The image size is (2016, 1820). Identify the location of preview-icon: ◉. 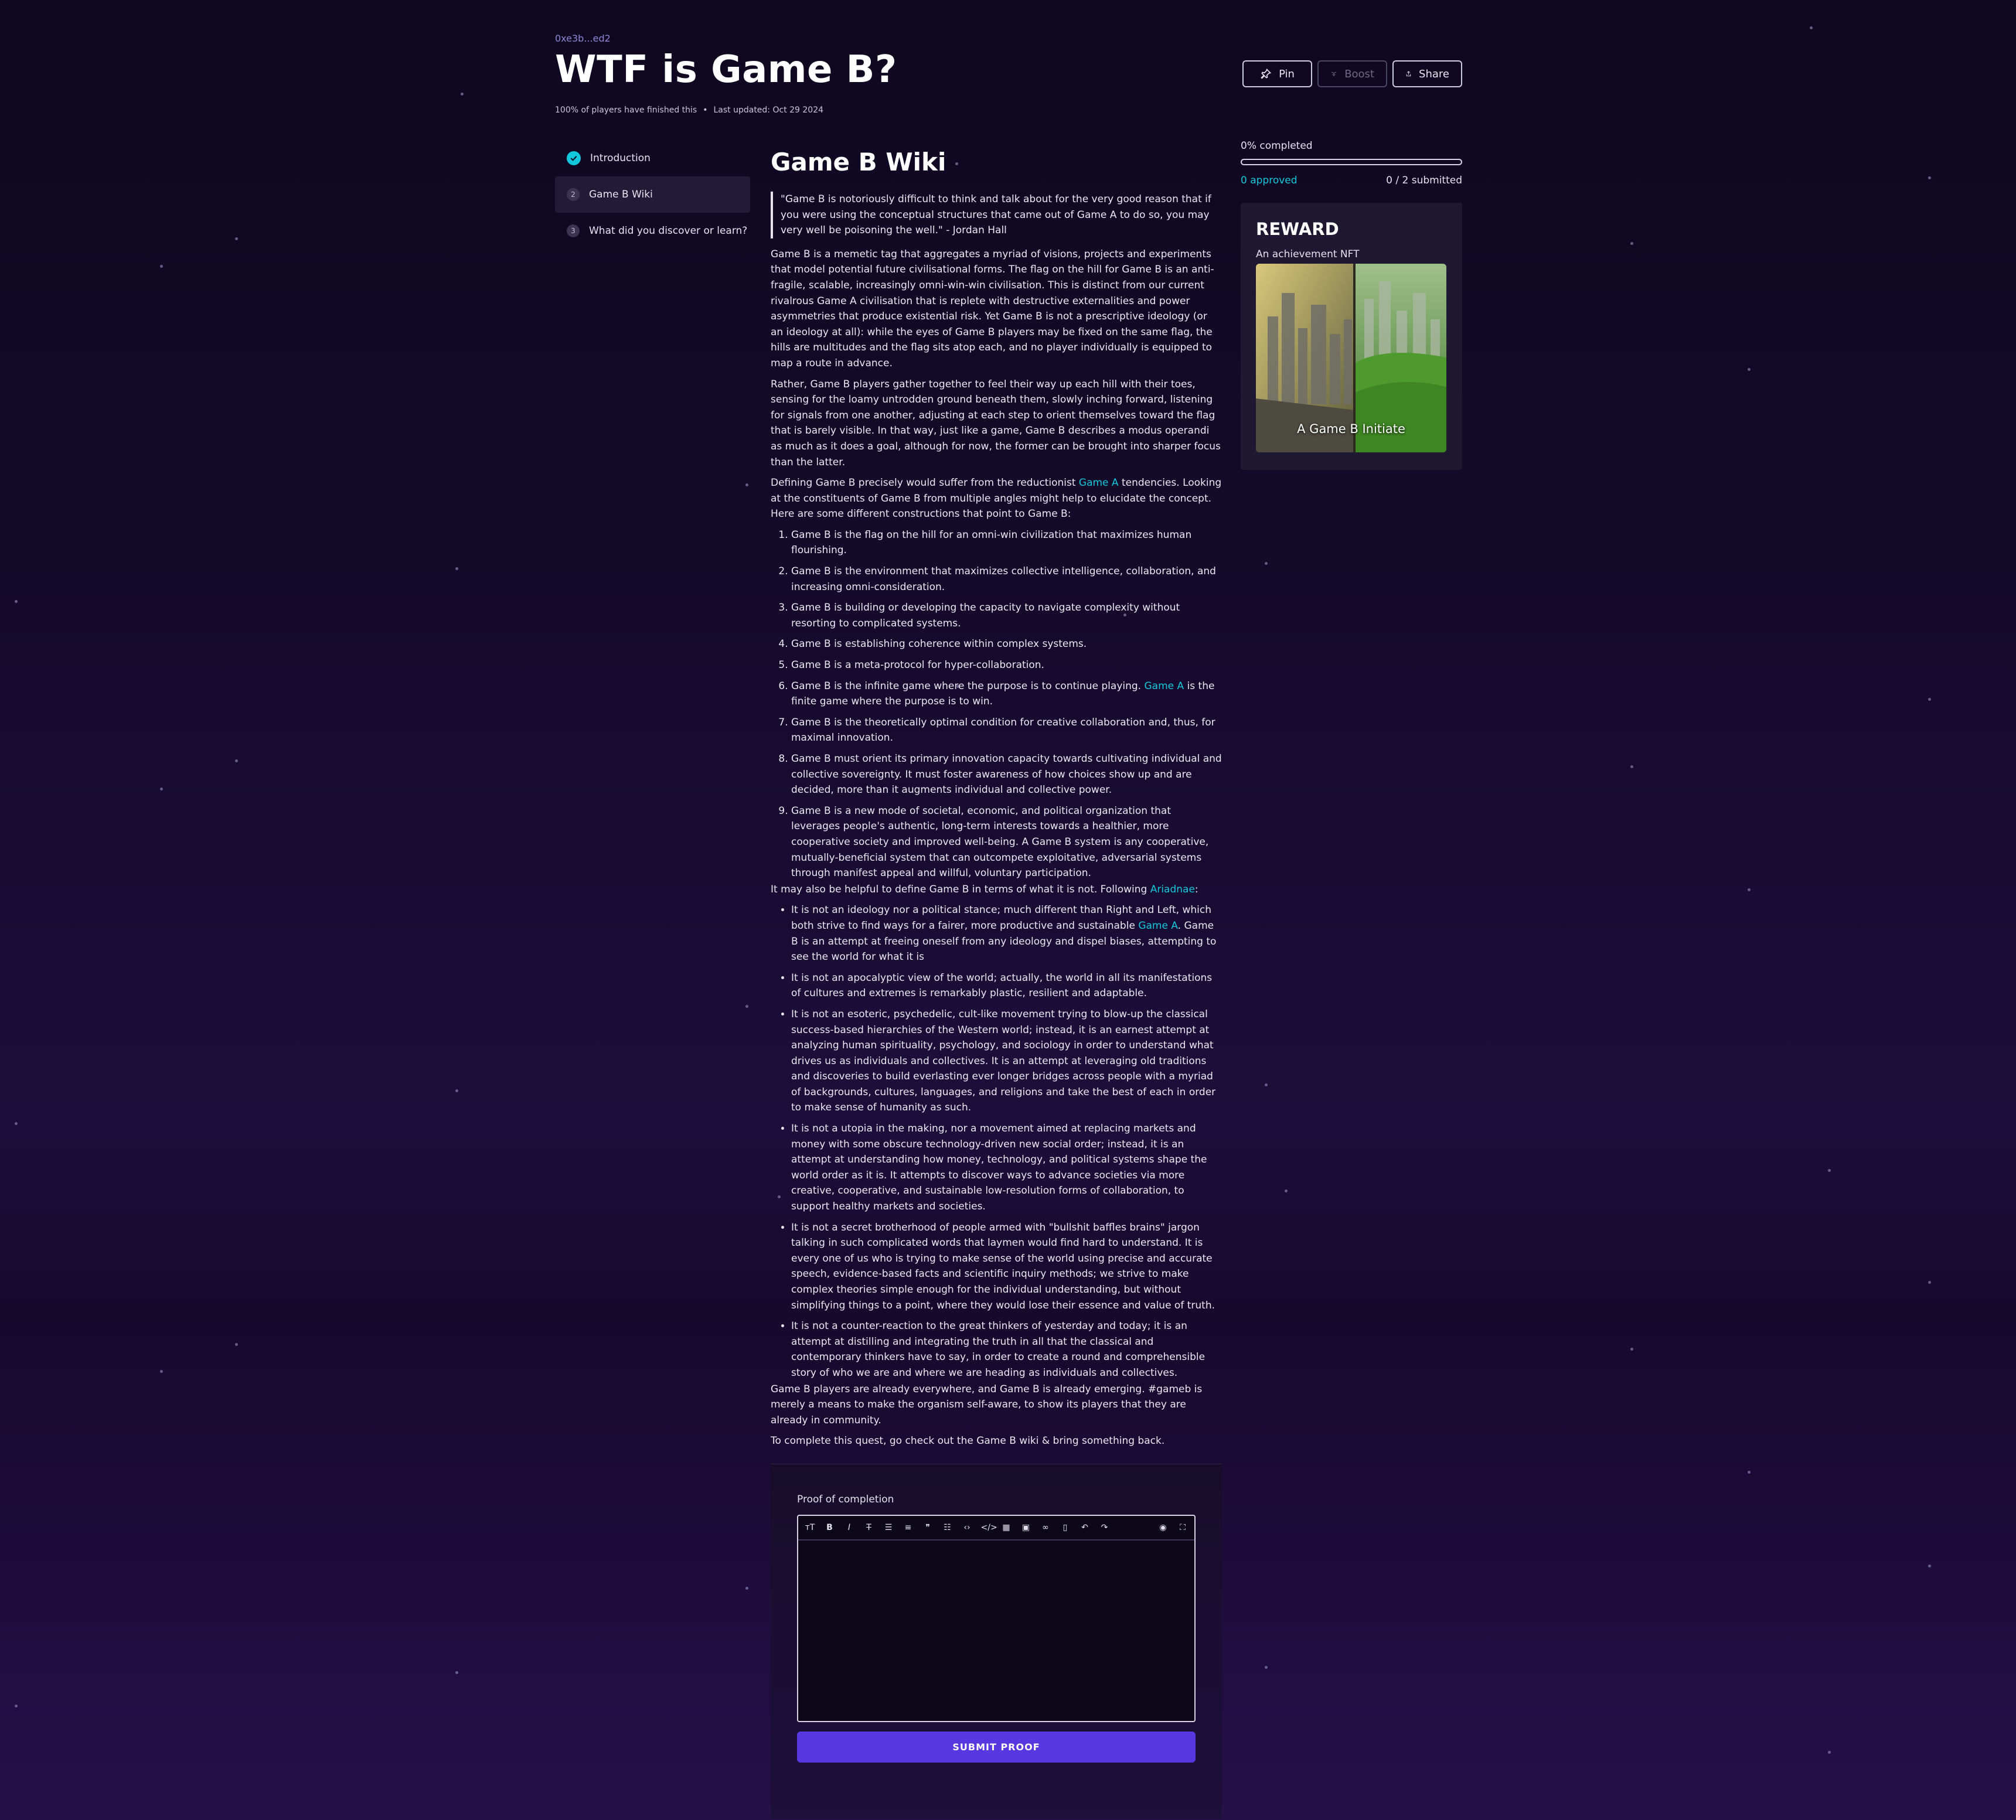
(1163, 1527).